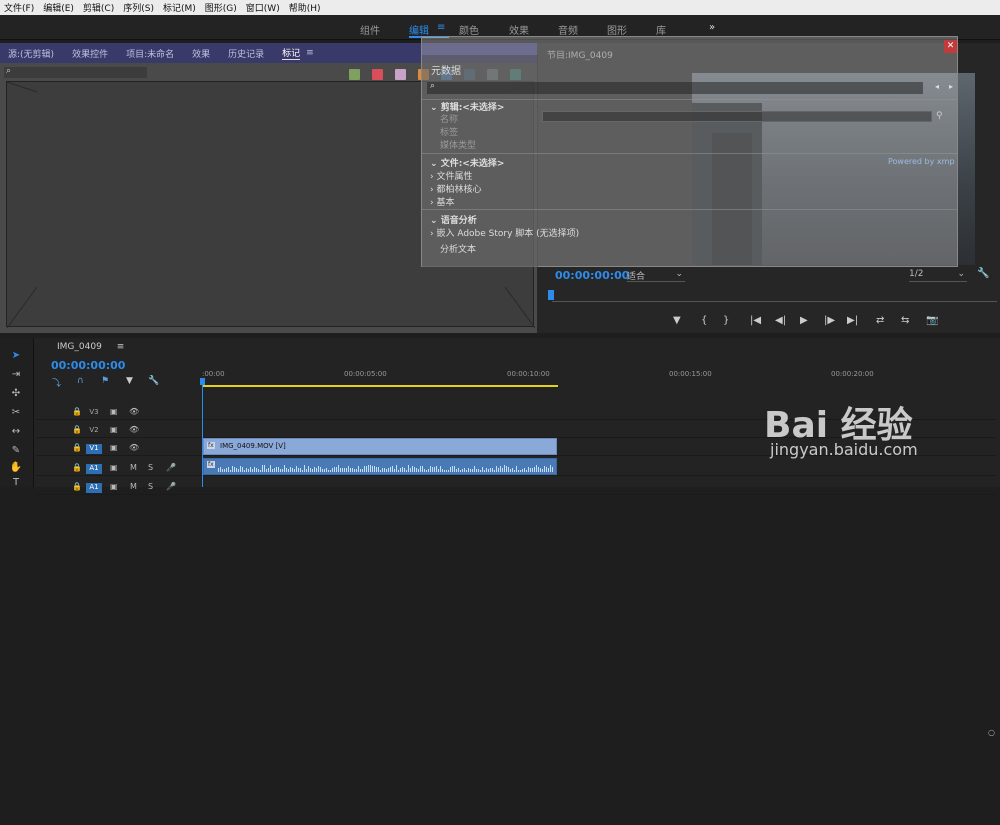  Describe the element at coordinates (951, 86) in the screenshot. I see `chevron-right-icon: ▸` at that location.